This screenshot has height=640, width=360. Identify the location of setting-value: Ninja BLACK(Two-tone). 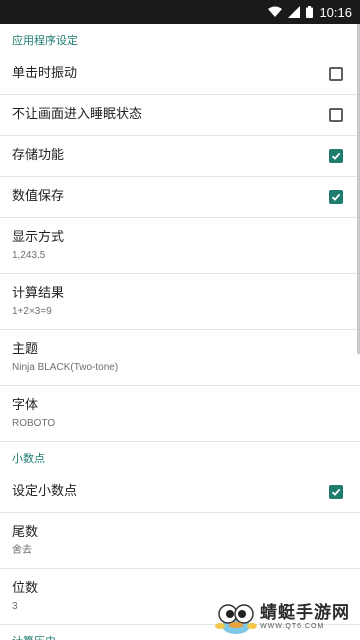
(65, 367).